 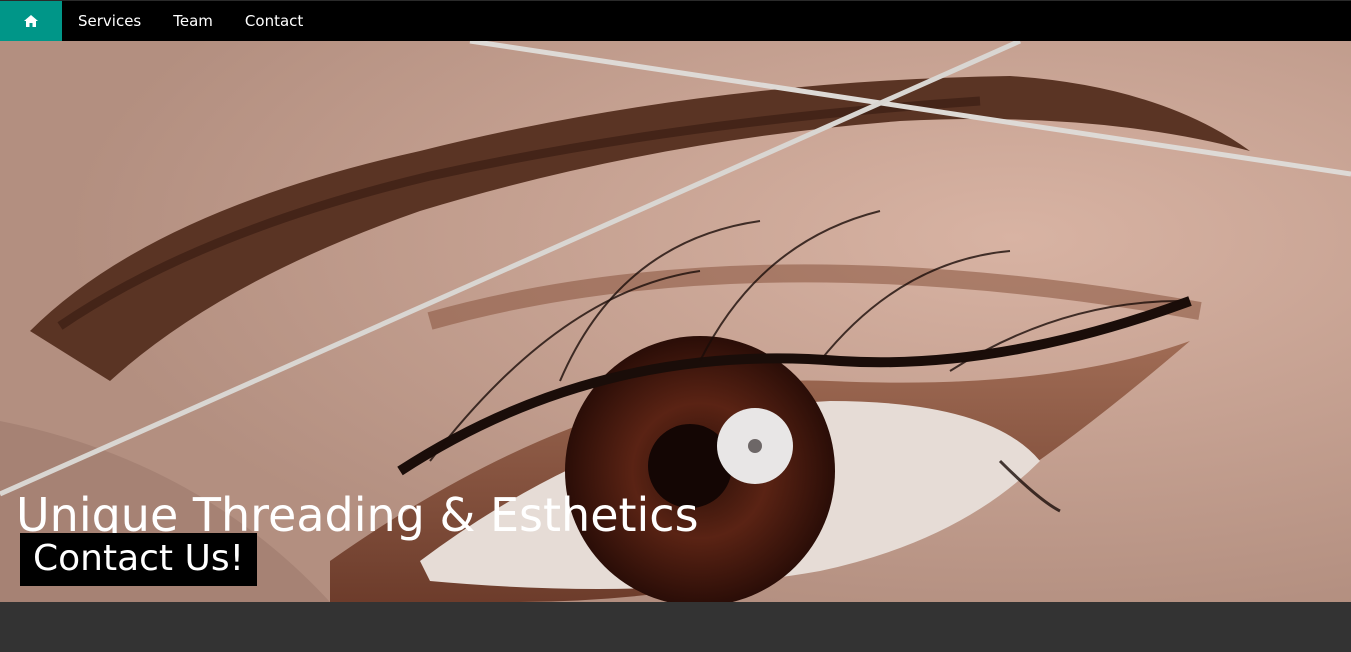 I want to click on top-navbar: Services Team Contact, so click(x=675, y=20).